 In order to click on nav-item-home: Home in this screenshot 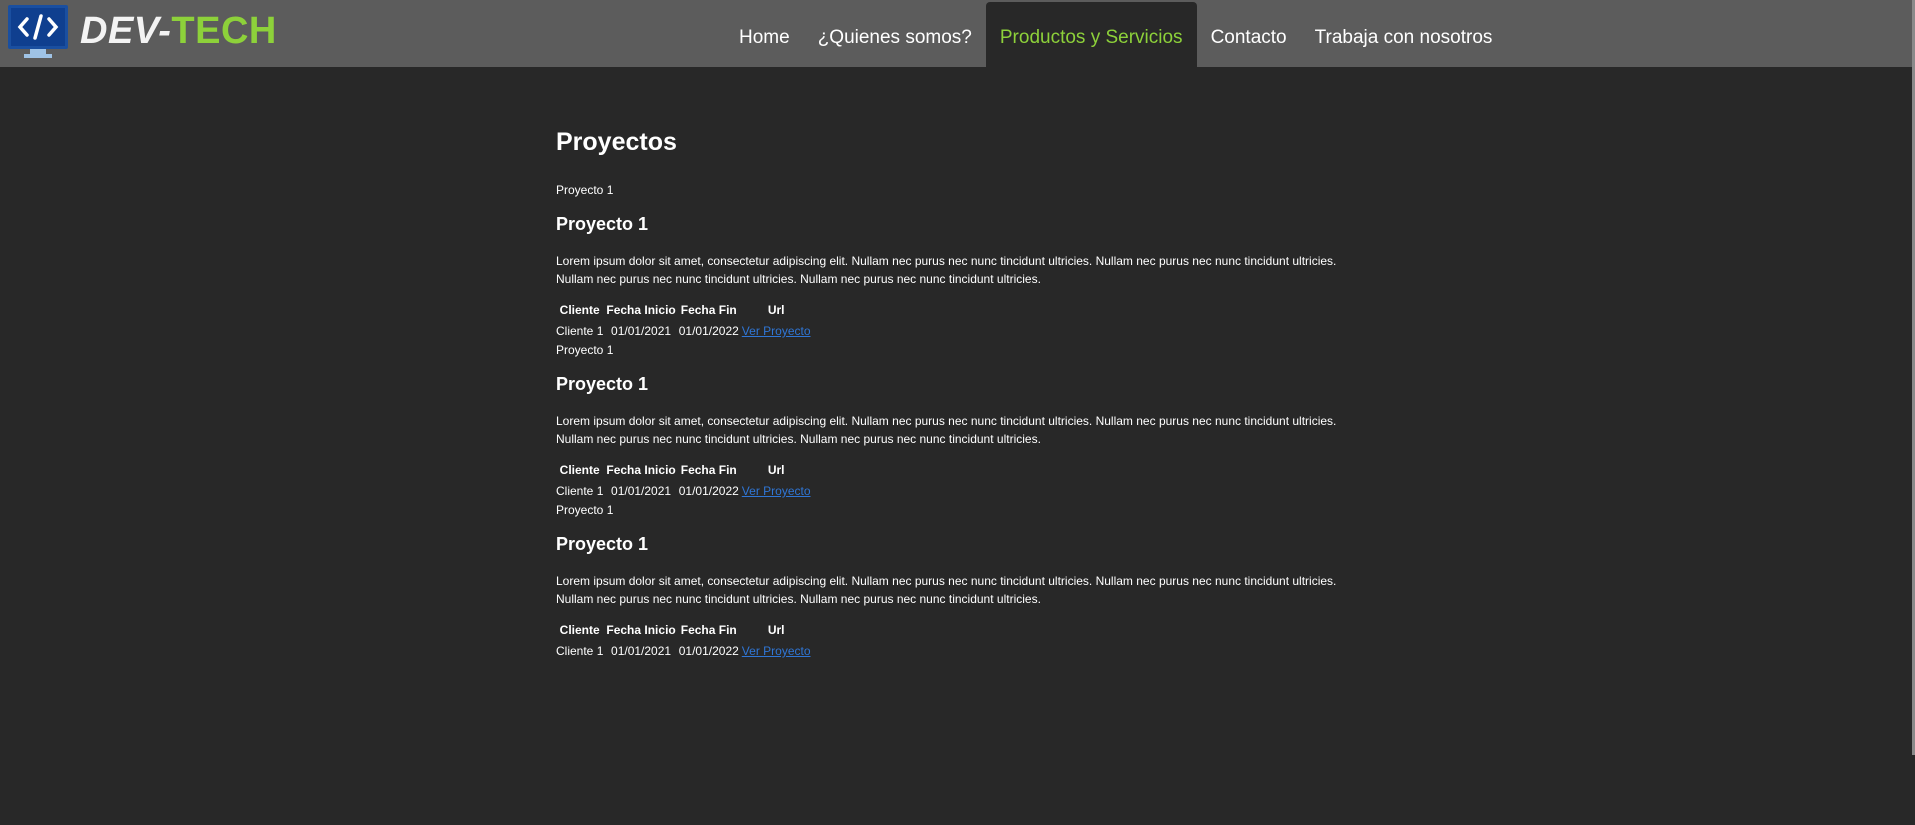, I will do `click(764, 33)`.